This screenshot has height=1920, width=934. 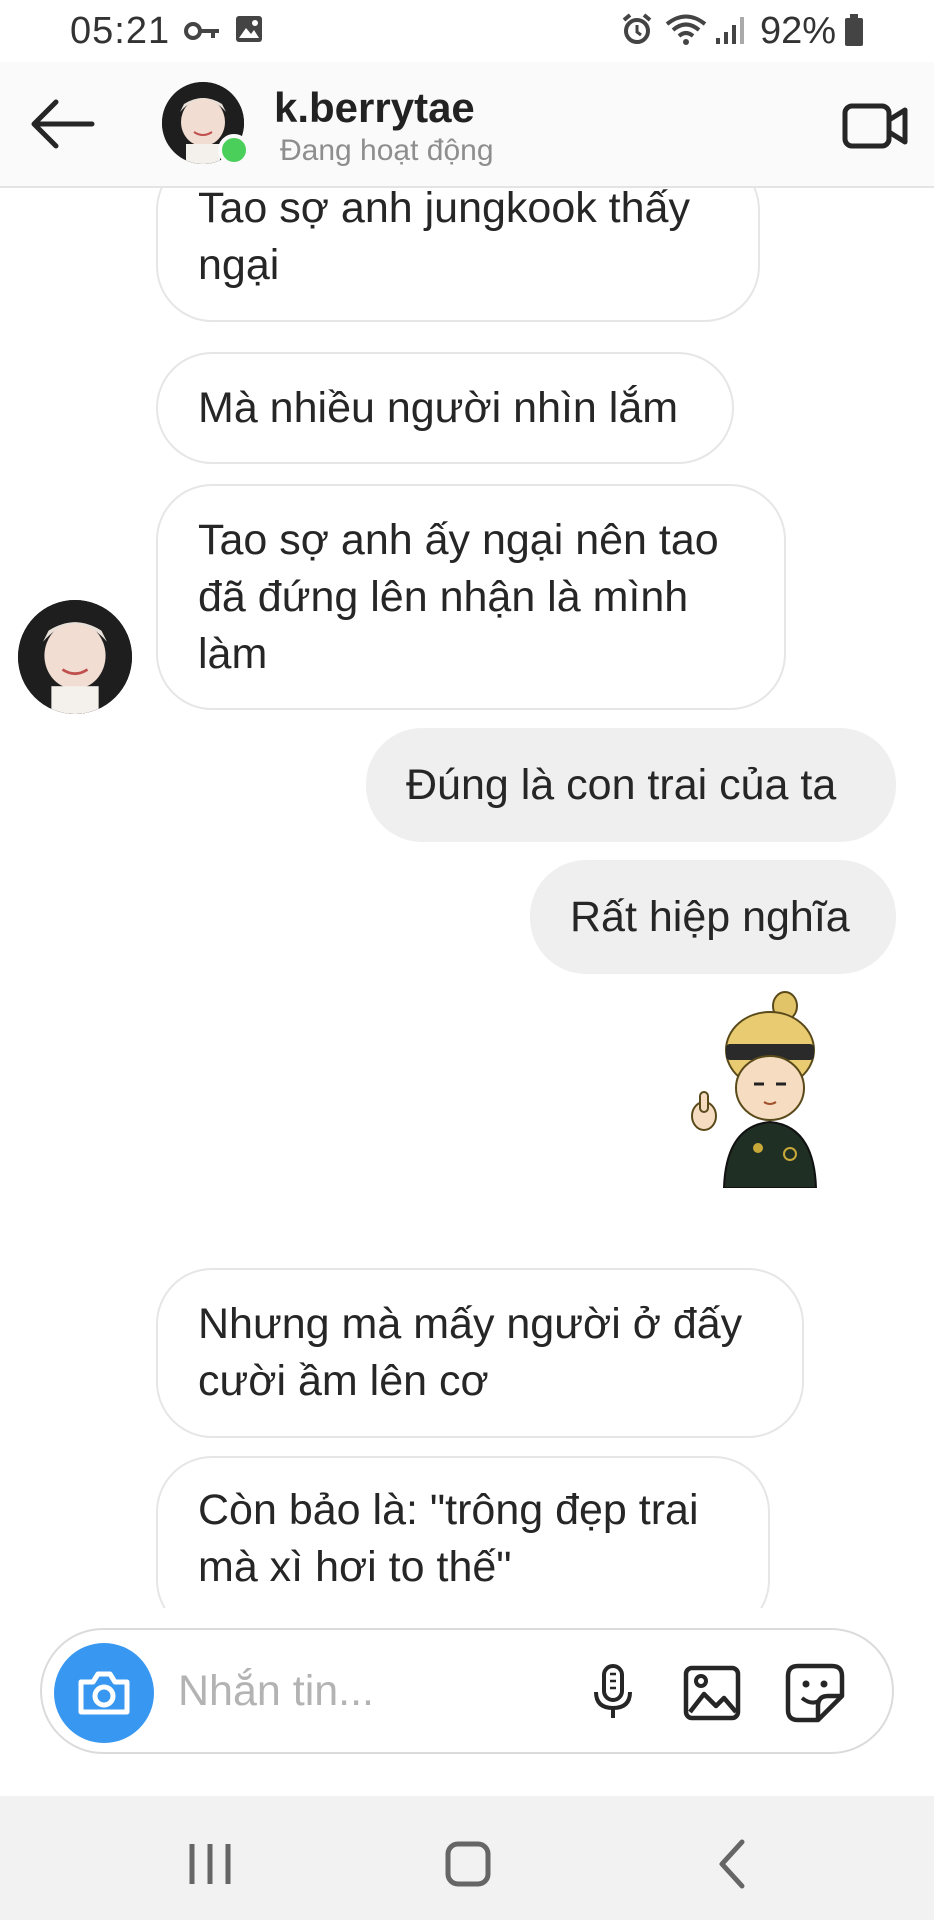 What do you see at coordinates (815, 1693) in the screenshot?
I see `sticker-icon` at bounding box center [815, 1693].